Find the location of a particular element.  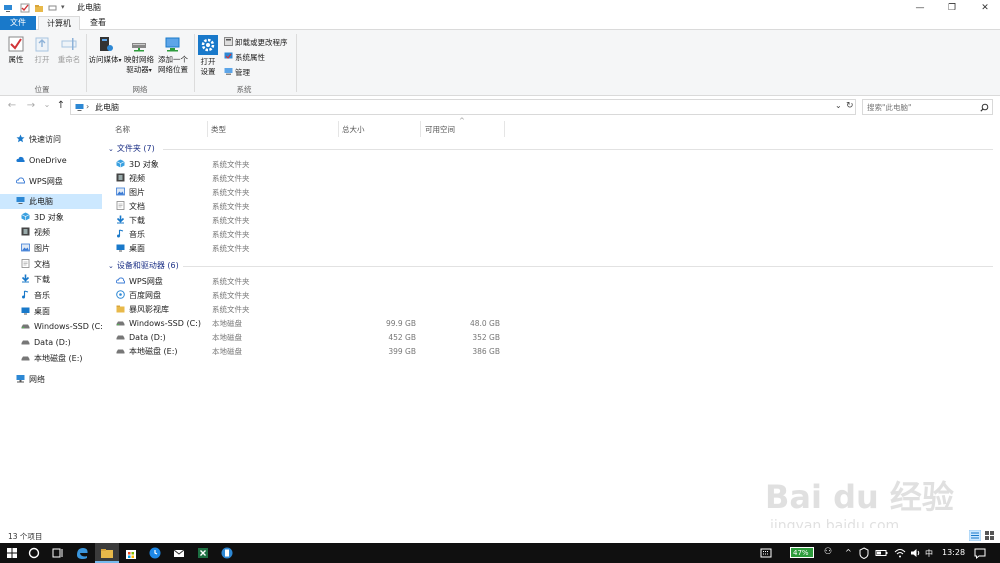

battery-indicator: 47% is located at coordinates (802, 552).